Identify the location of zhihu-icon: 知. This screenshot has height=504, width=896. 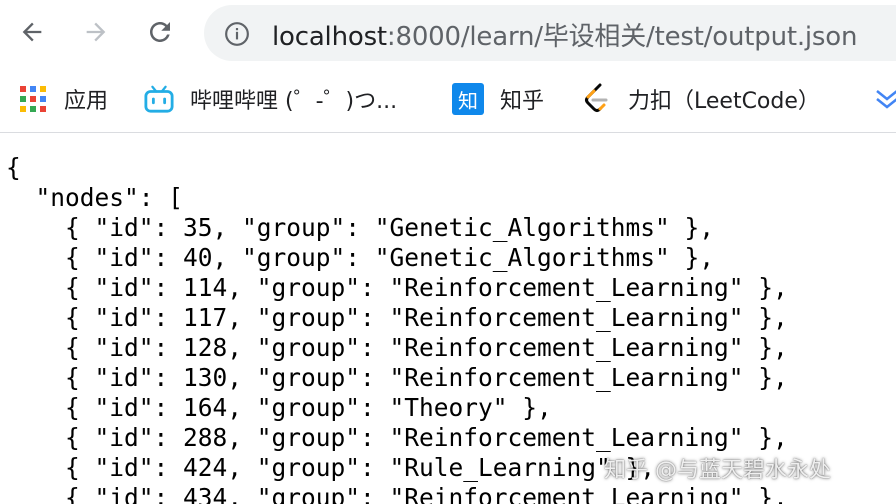
(468, 99).